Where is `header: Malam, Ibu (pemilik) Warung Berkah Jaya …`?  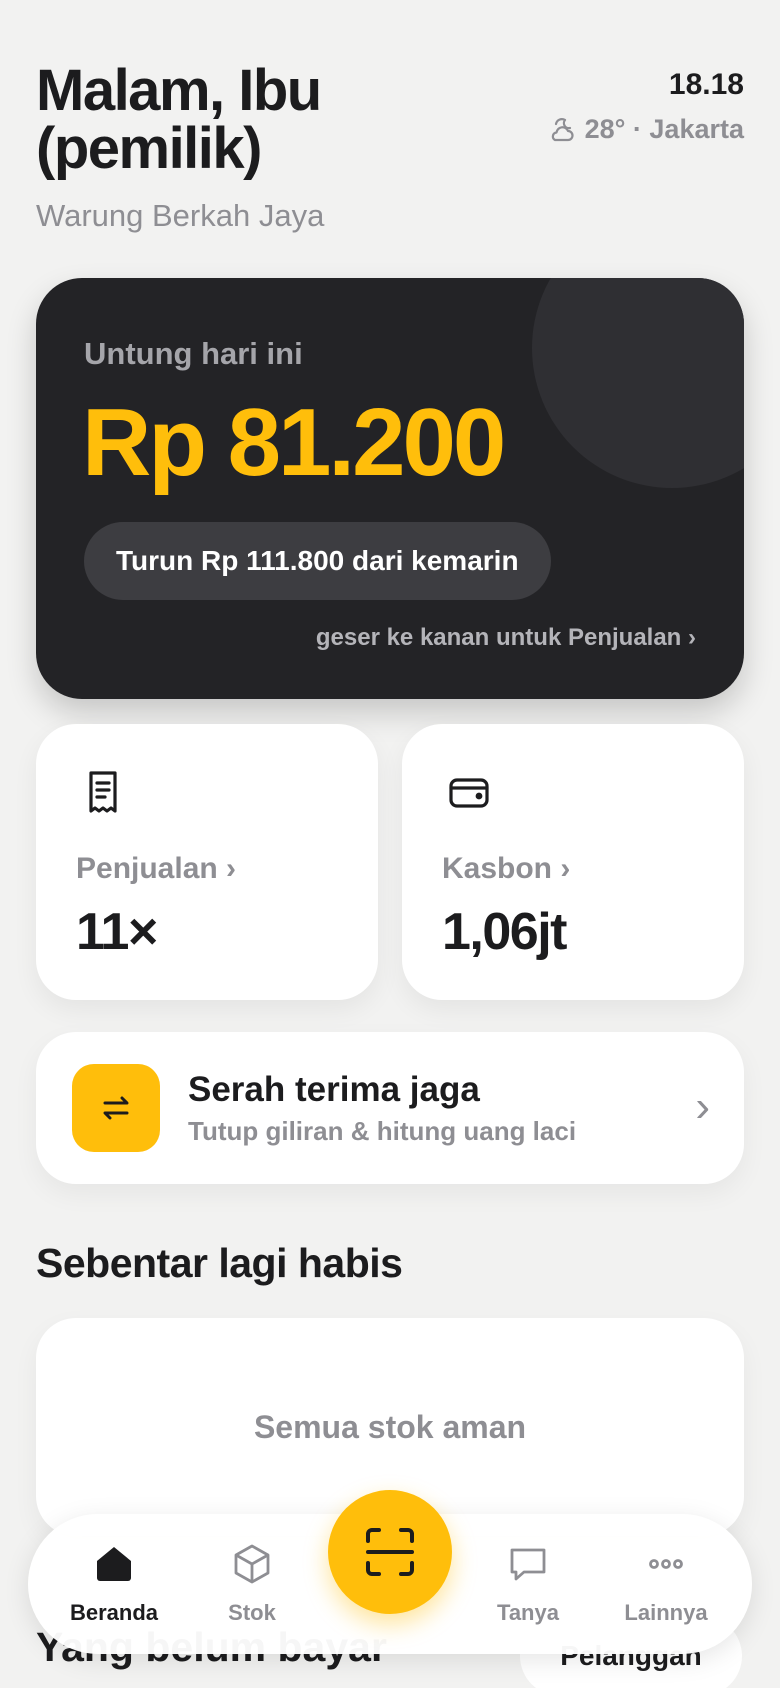 header: Malam, Ibu (pemilik) Warung Berkah Jaya … is located at coordinates (390, 148).